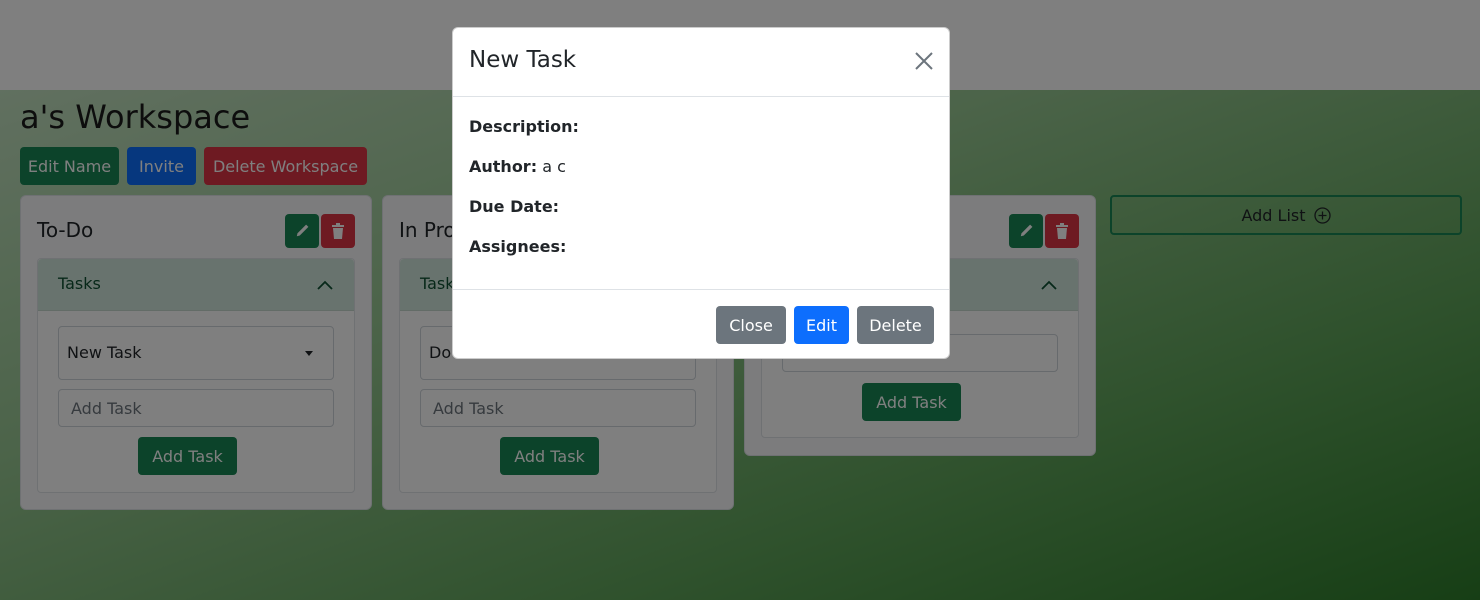 Image resolution: width=1480 pixels, height=600 pixels. I want to click on delete-button: Delete, so click(895, 325).